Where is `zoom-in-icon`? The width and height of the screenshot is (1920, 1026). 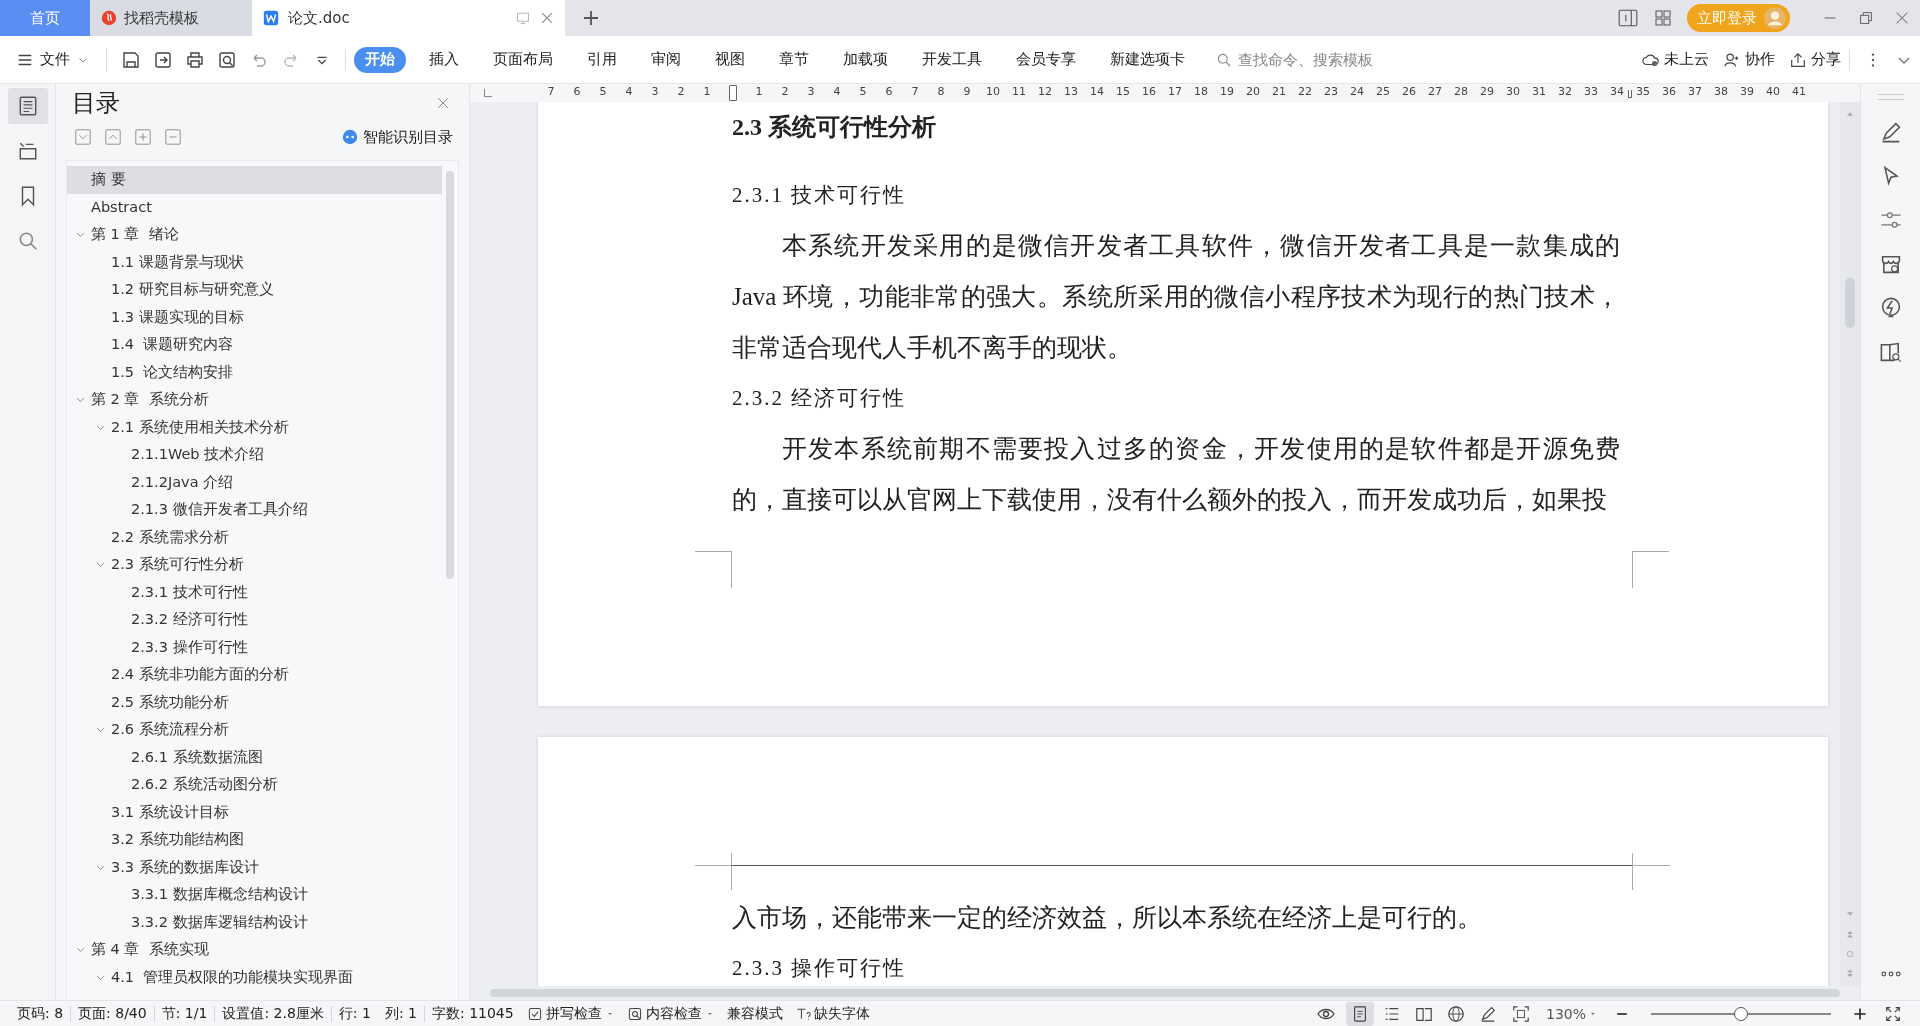
zoom-in-icon is located at coordinates (1860, 1013).